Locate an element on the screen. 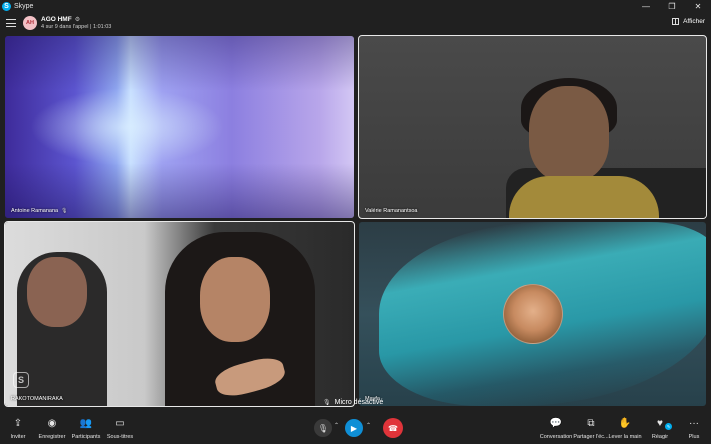  title-bar: S Skype — ❐ ✕ is located at coordinates (355, 6).